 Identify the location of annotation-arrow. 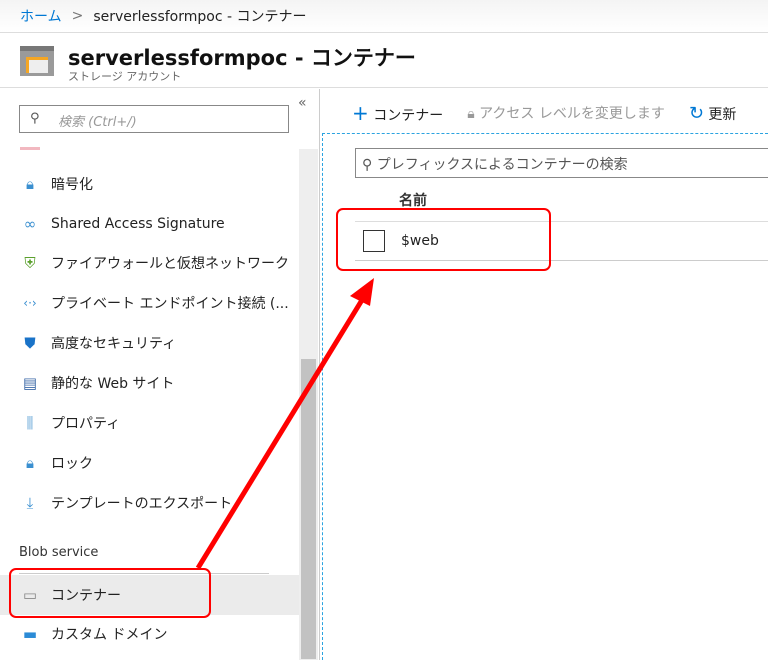
(280, 434).